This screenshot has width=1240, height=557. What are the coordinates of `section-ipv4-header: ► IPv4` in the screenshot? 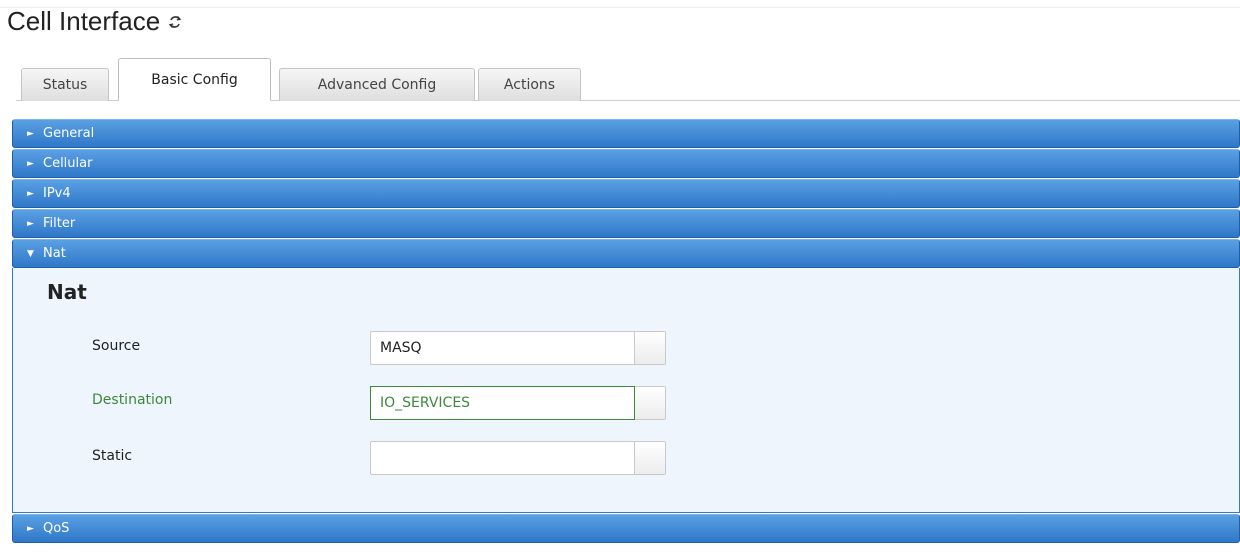 It's located at (626, 193).